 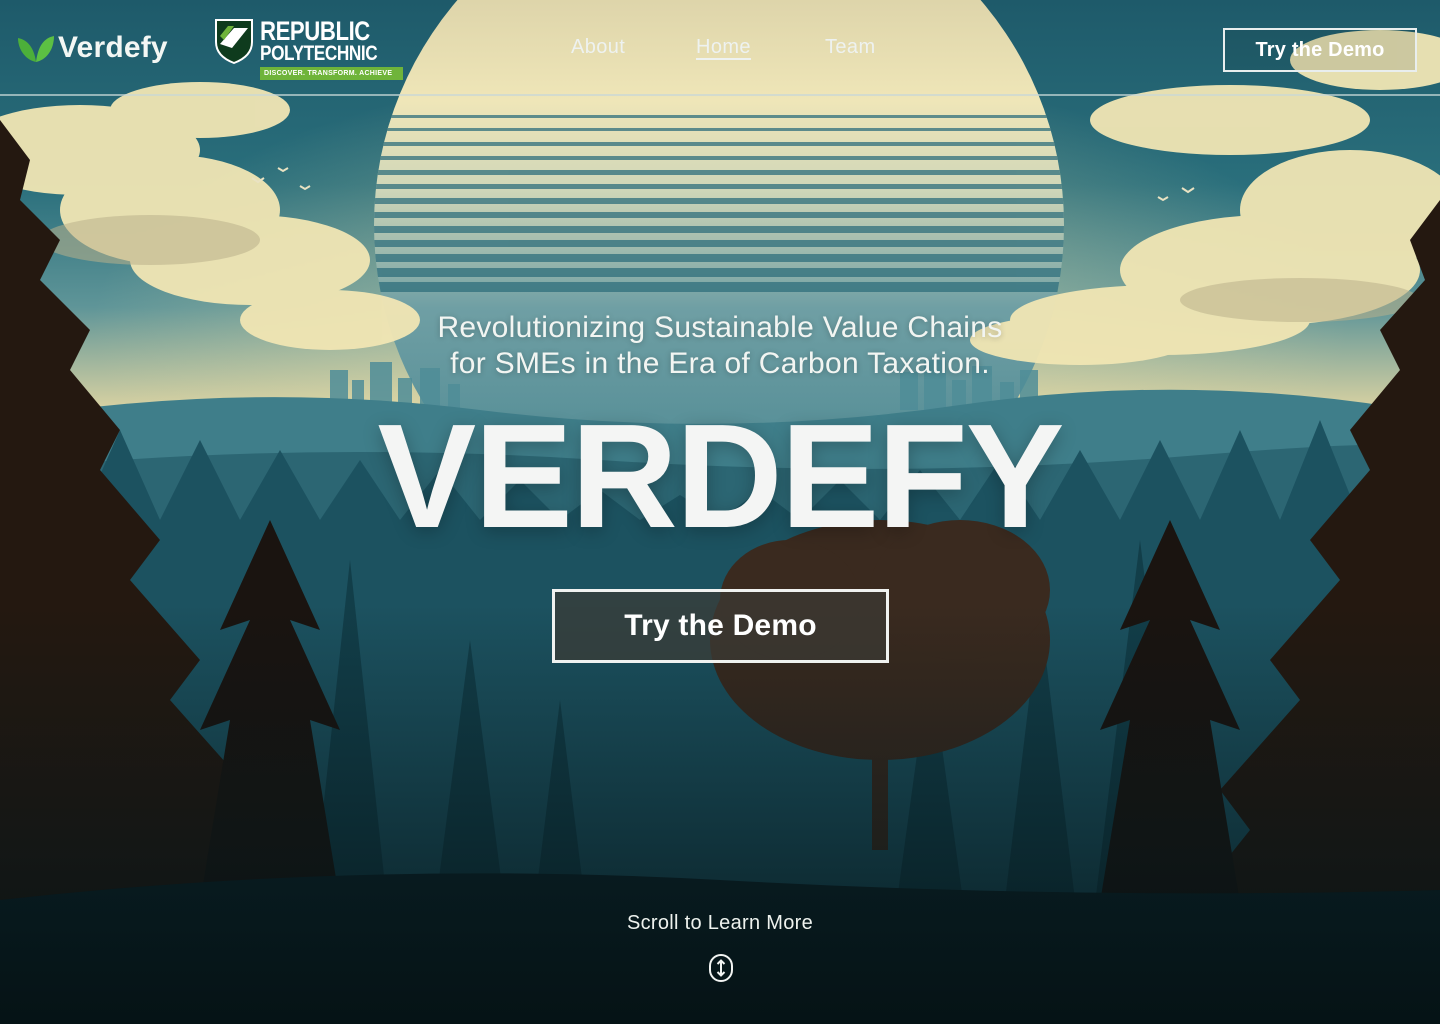 What do you see at coordinates (332, 73) in the screenshot?
I see `partner-tagline: DISCOVER. TRANSFORM. ACHIEVE` at bounding box center [332, 73].